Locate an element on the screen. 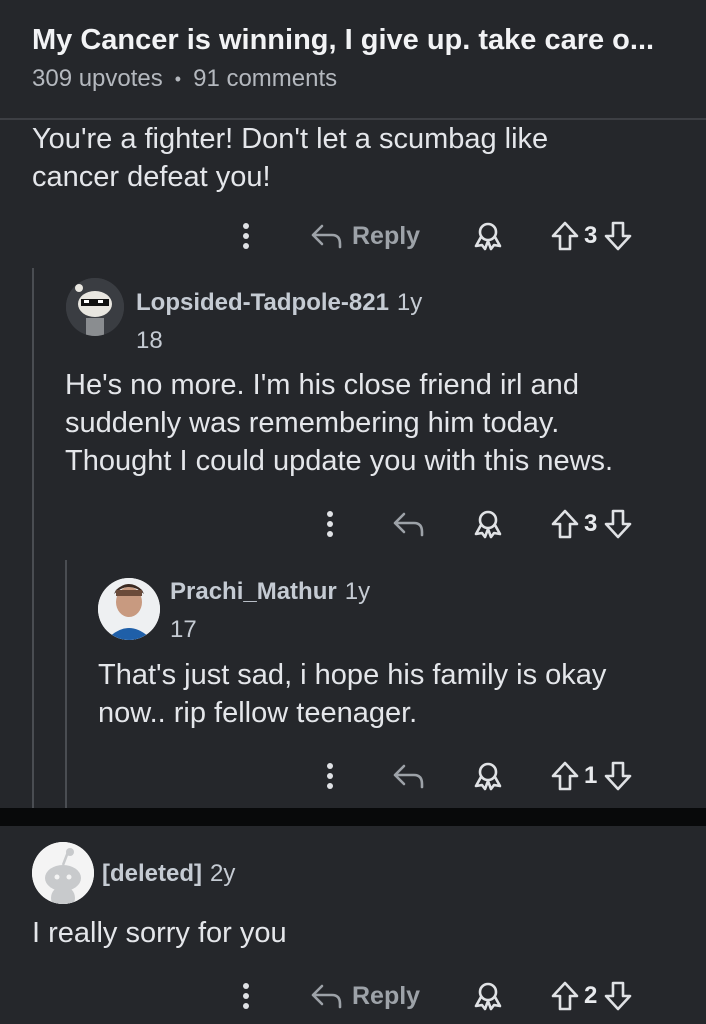 Image resolution: width=706 pixels, height=1024 pixels. default-snoo-icon is located at coordinates (63, 873).